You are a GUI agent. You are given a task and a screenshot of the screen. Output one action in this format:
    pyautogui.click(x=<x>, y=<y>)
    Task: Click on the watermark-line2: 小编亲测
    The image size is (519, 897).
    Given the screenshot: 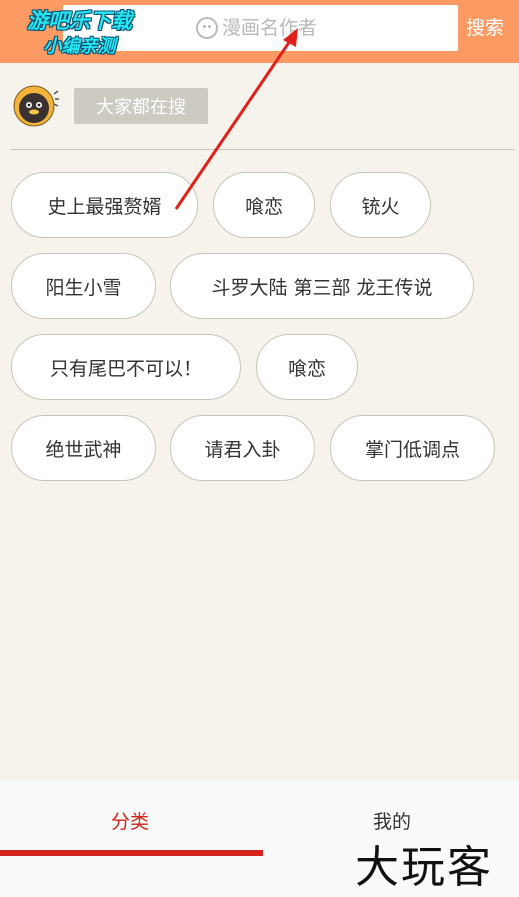 What is the action you would take?
    pyautogui.click(x=79, y=46)
    